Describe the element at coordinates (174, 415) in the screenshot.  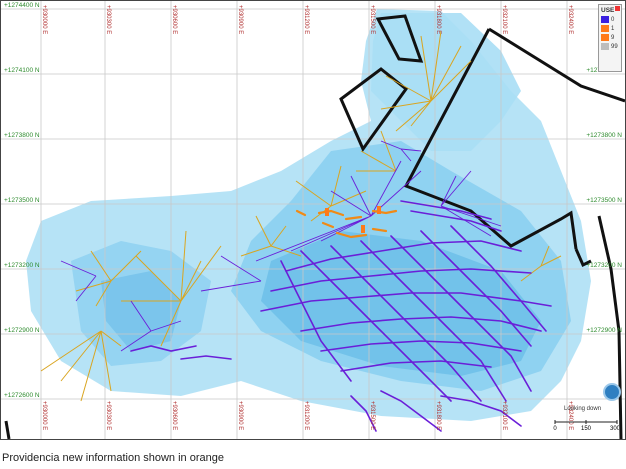
I see `easting-label-bottom: +930600 E` at that location.